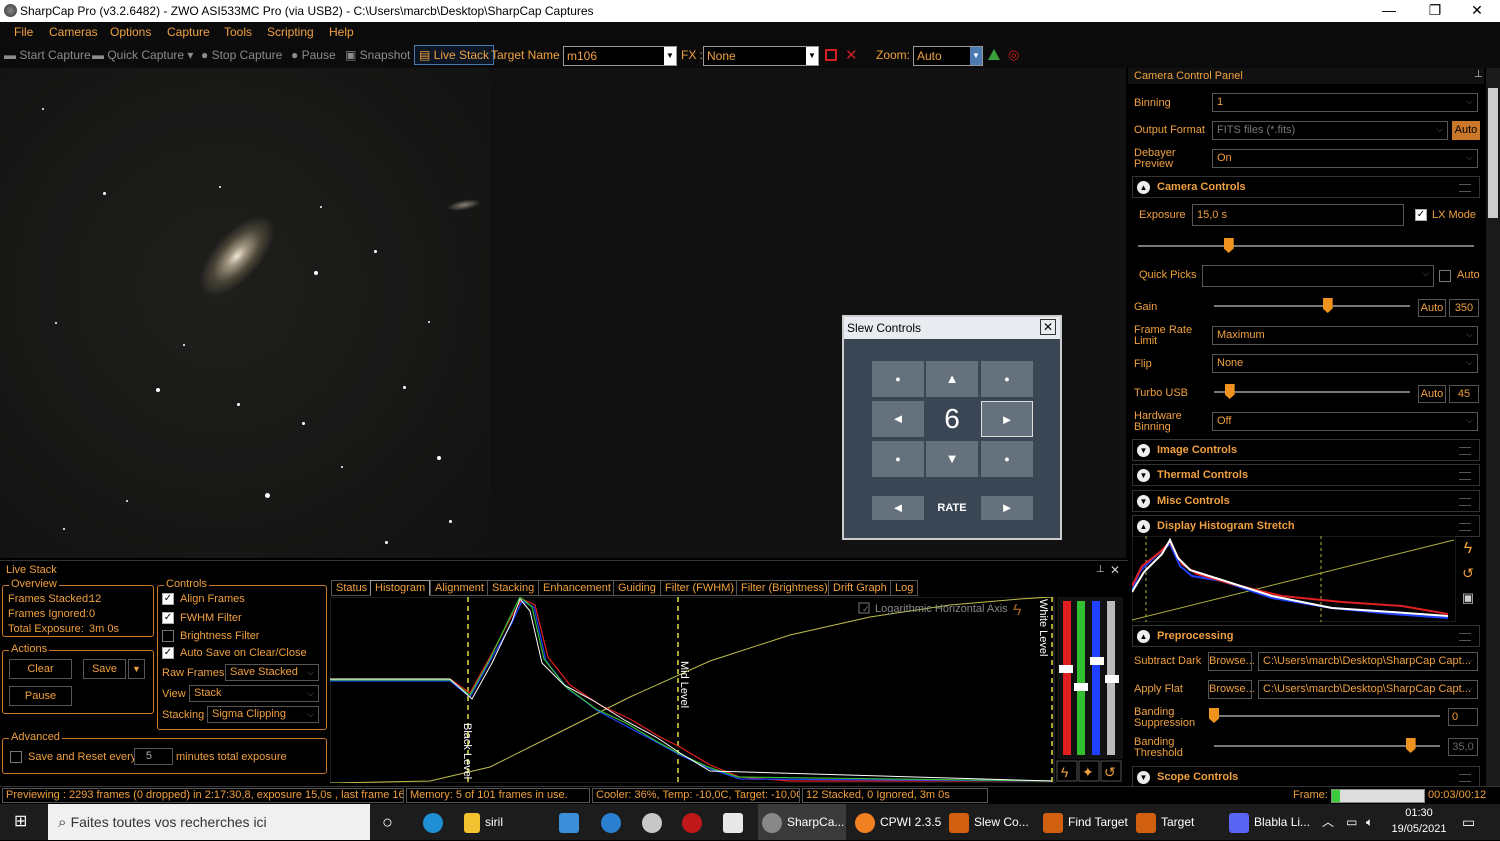 This screenshot has height=841, width=1500. I want to click on menu-cameras: Cameras, so click(73, 32).